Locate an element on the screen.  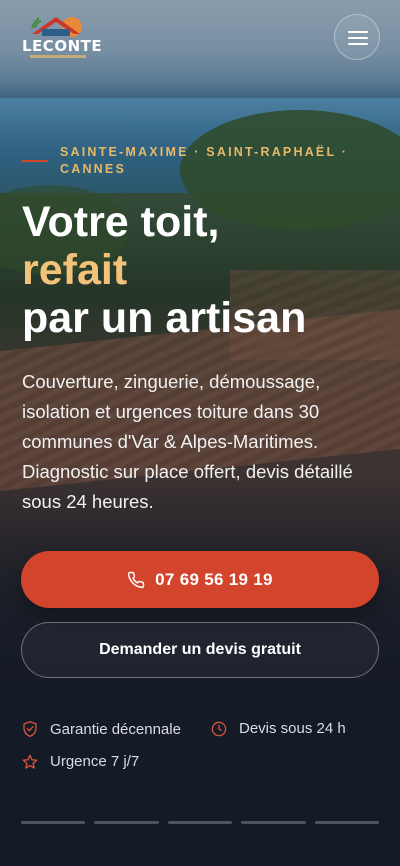
eyebrow-divider is located at coordinates (35, 161).